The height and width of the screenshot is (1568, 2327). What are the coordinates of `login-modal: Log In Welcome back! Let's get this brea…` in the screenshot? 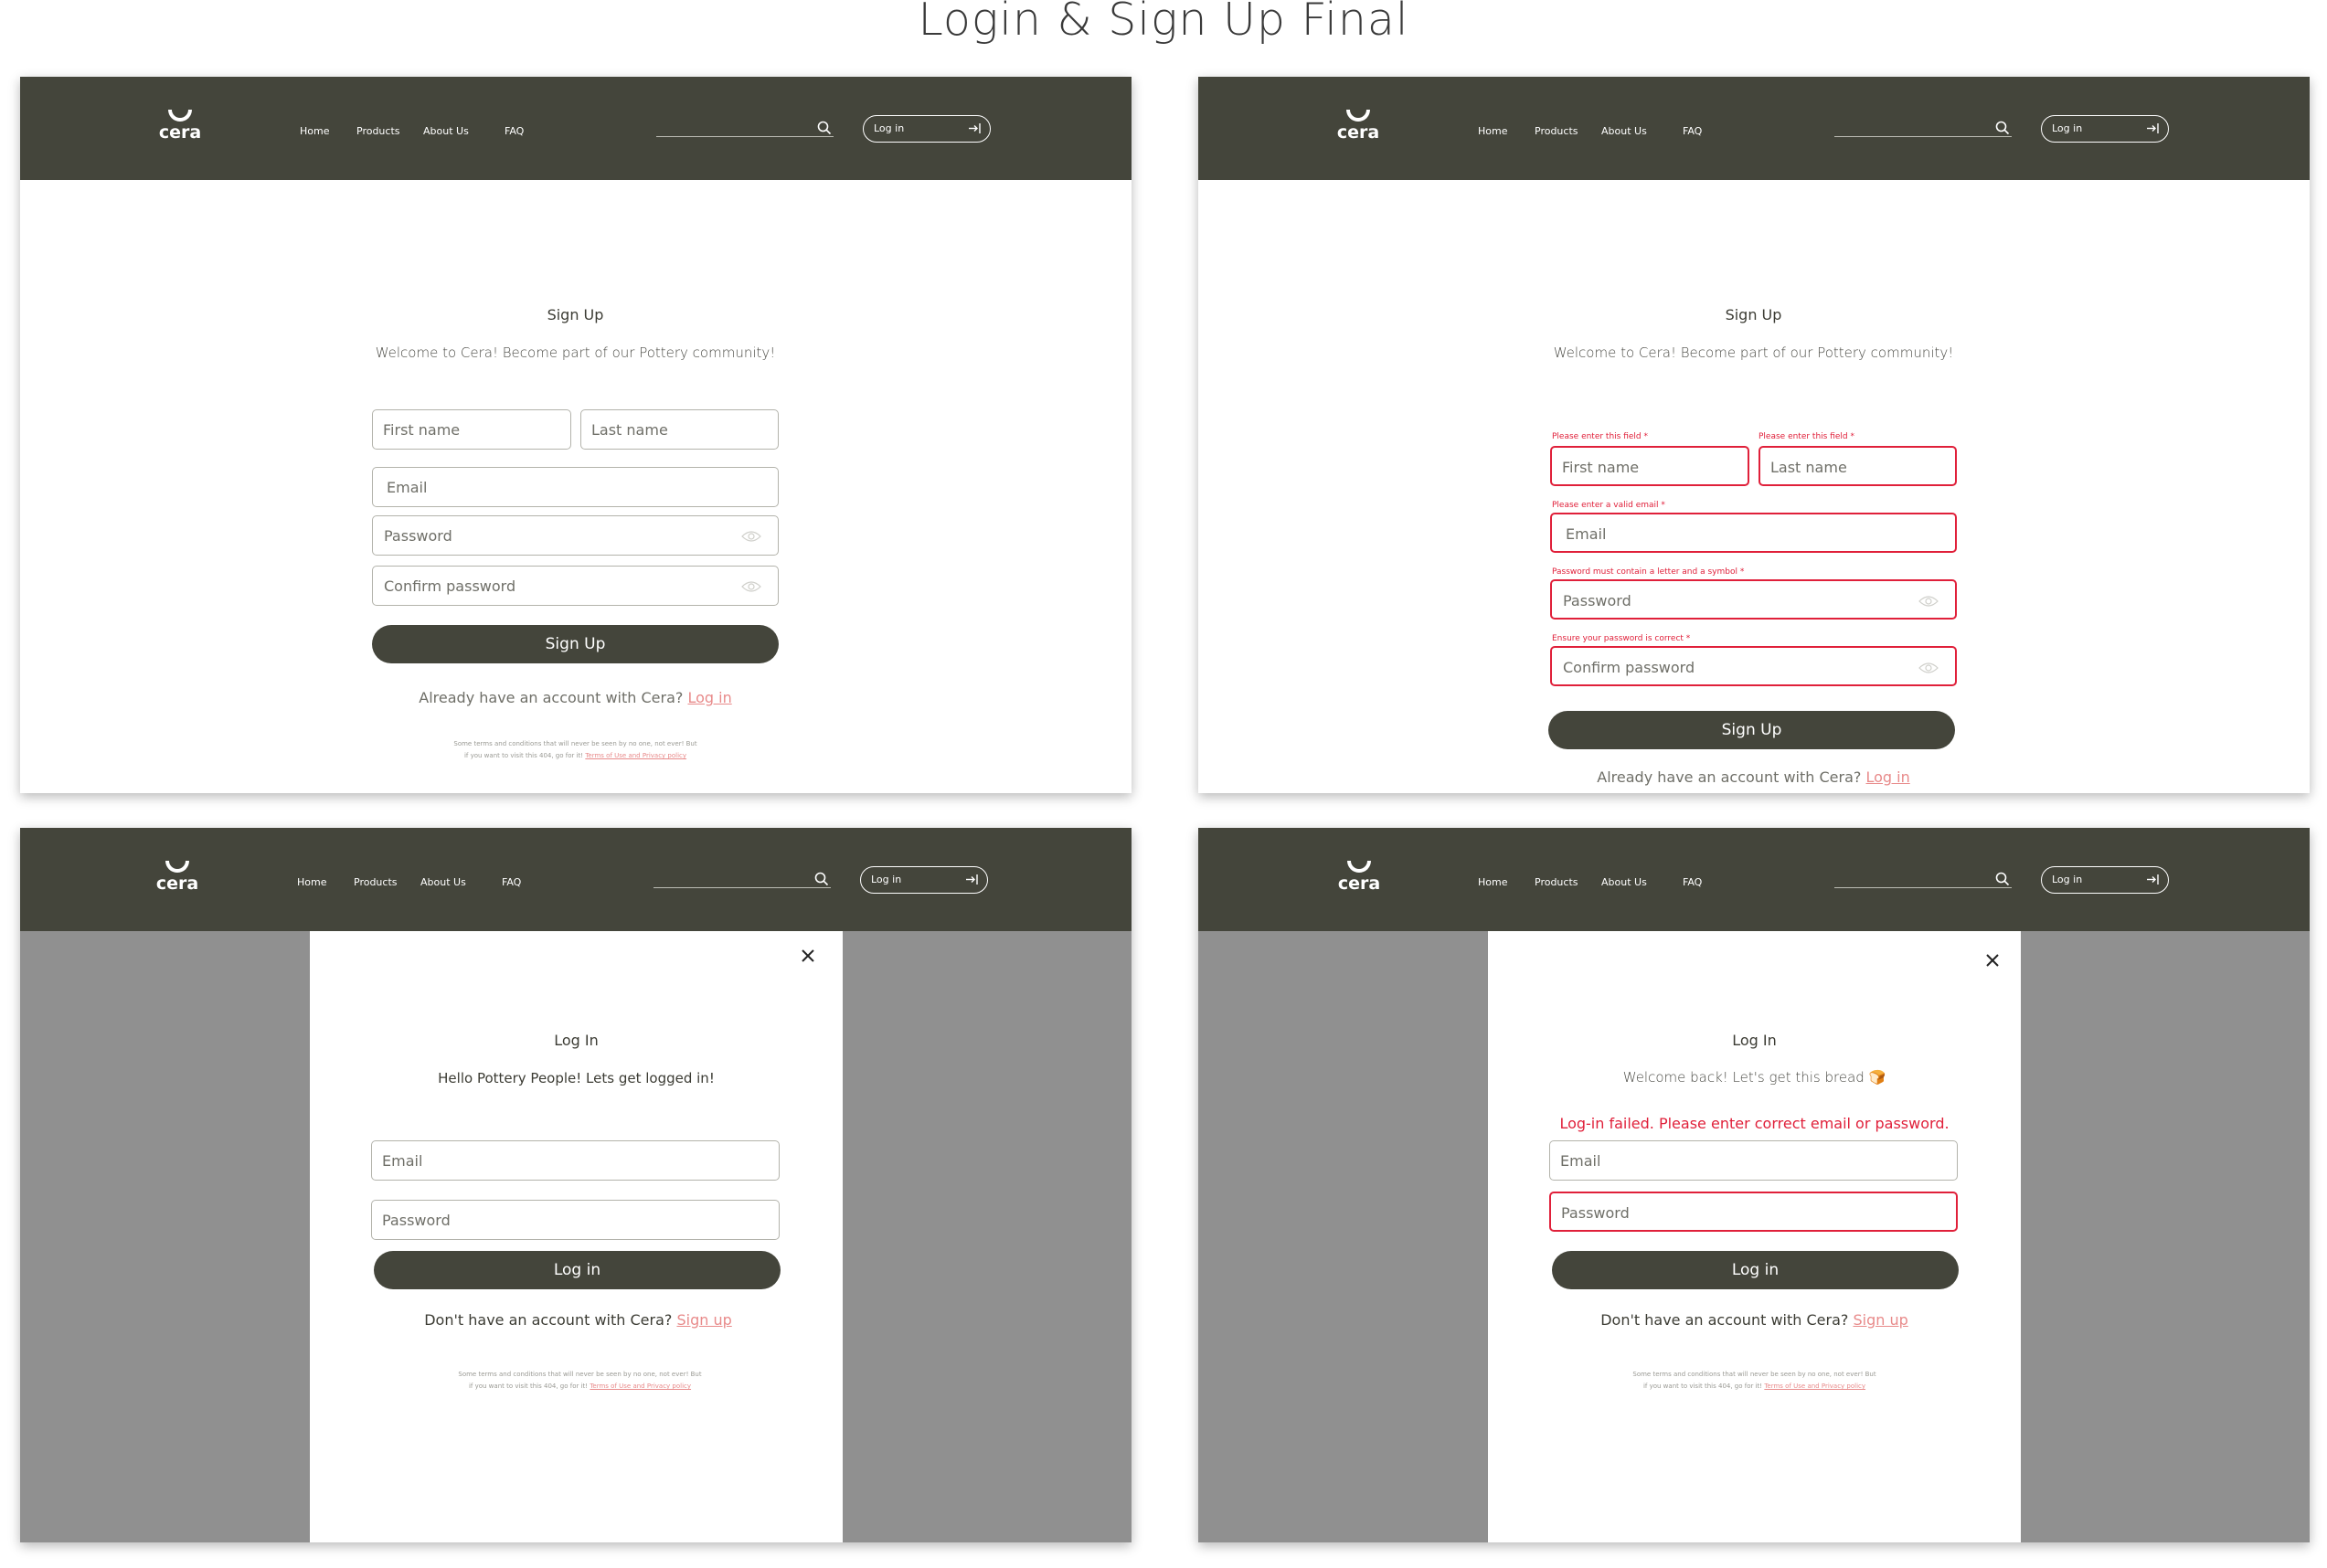 It's located at (1754, 1236).